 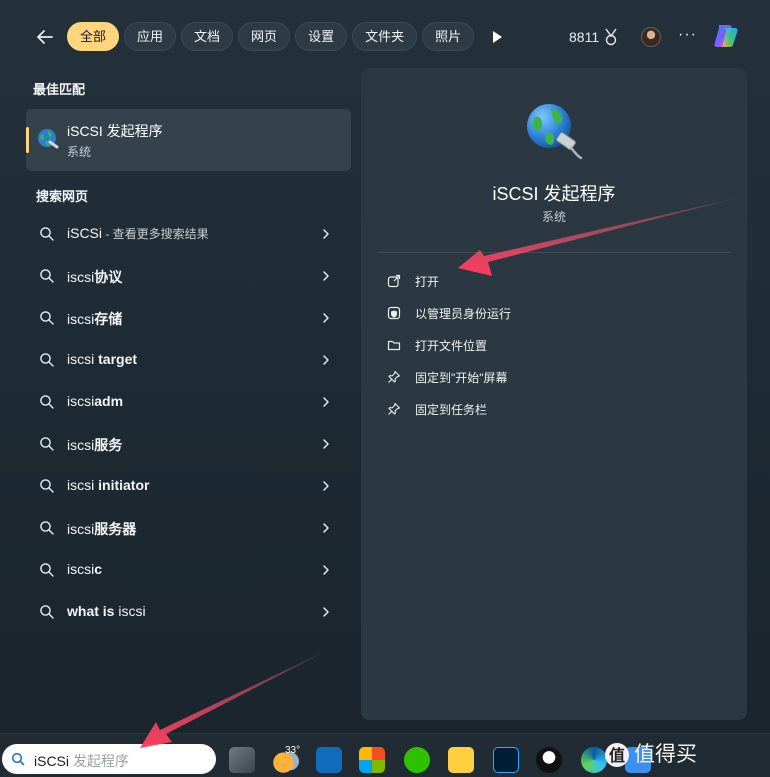 I want to click on chip-web: 网页, so click(x=264, y=36).